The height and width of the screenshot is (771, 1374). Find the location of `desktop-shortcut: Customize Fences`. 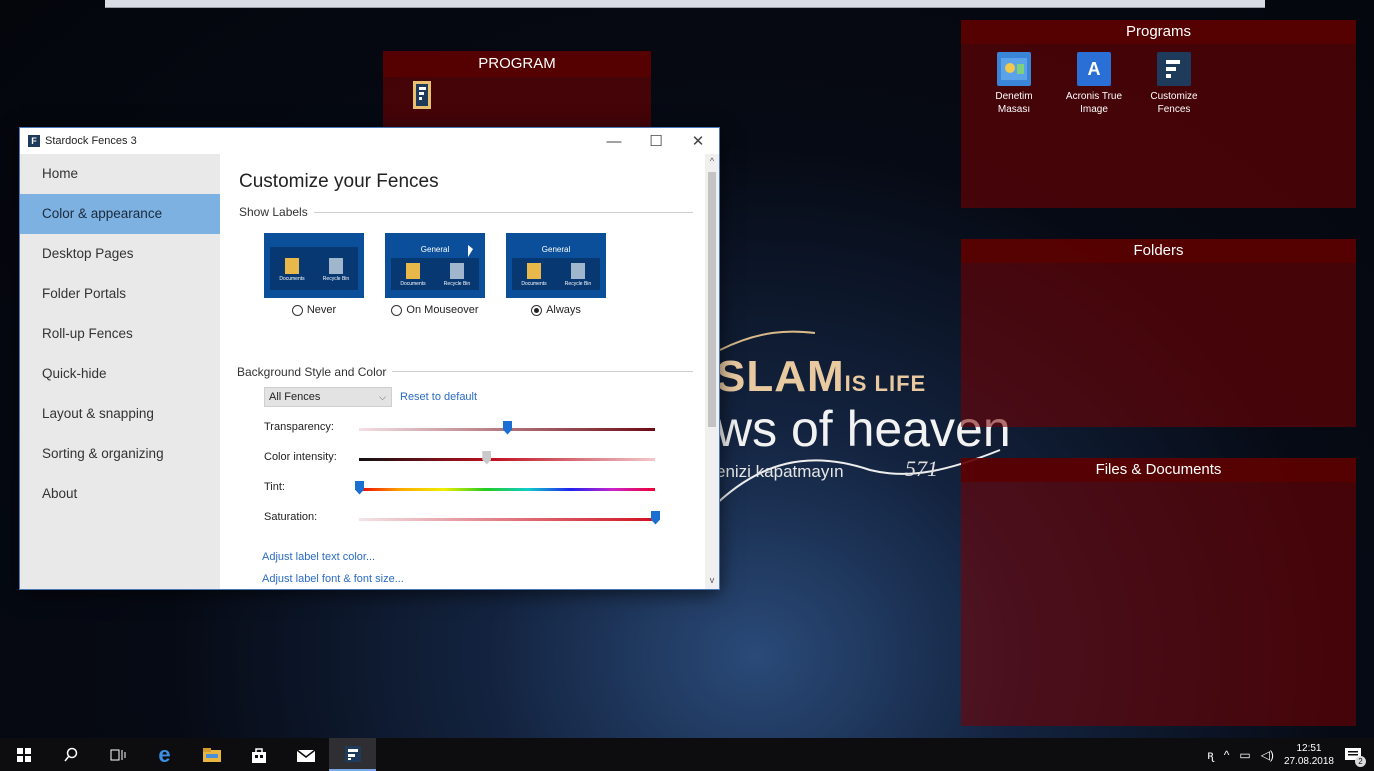

desktop-shortcut: Customize Fences is located at coordinates (1174, 84).